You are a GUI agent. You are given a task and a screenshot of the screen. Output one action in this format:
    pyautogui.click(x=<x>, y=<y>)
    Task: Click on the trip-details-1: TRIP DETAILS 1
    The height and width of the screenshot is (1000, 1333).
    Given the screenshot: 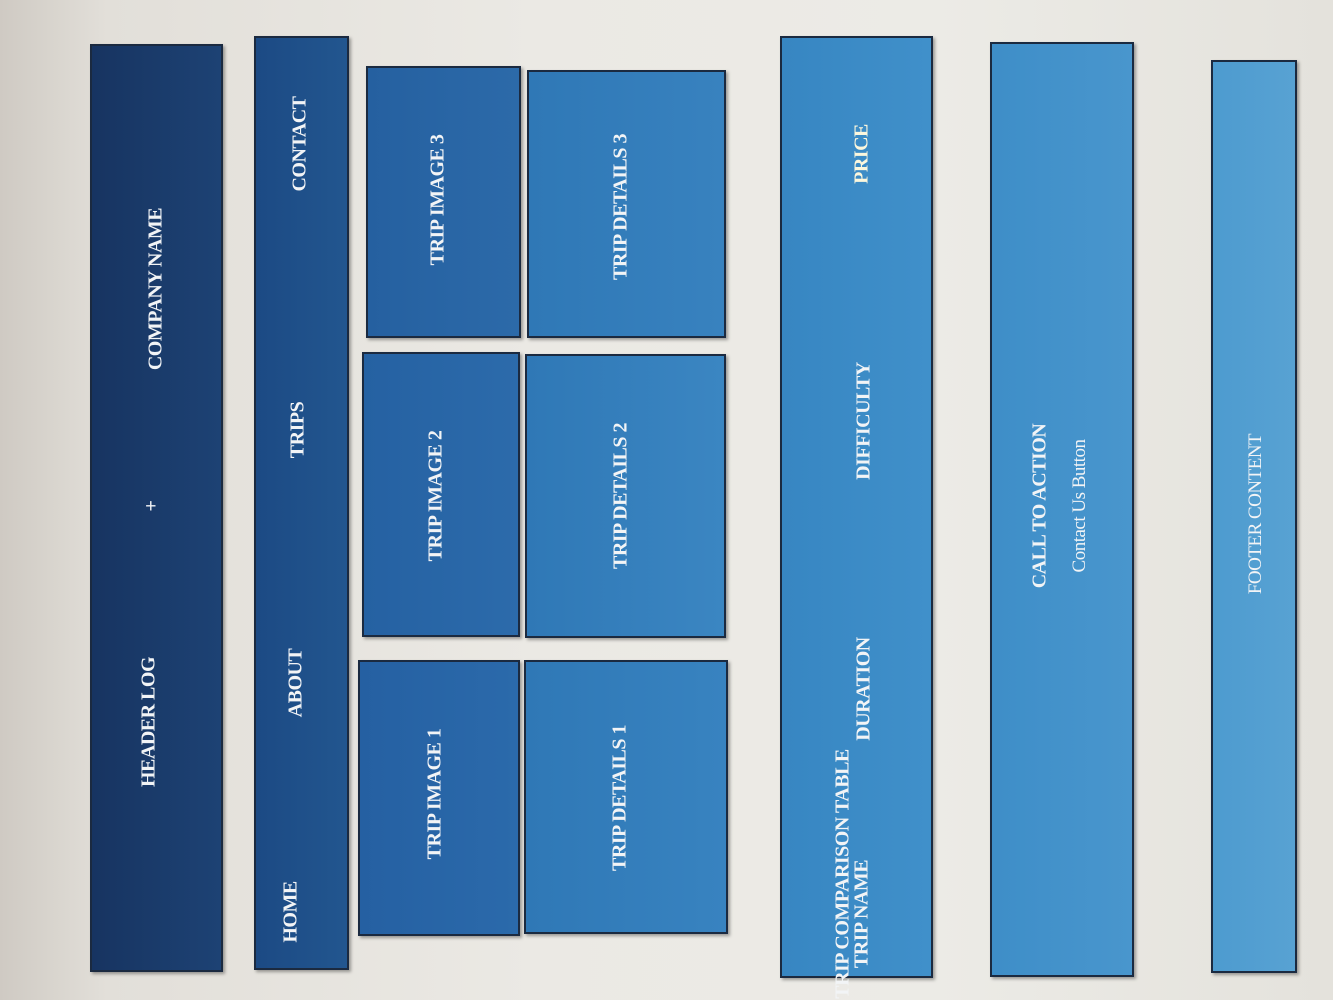 What is the action you would take?
    pyautogui.click(x=626, y=797)
    